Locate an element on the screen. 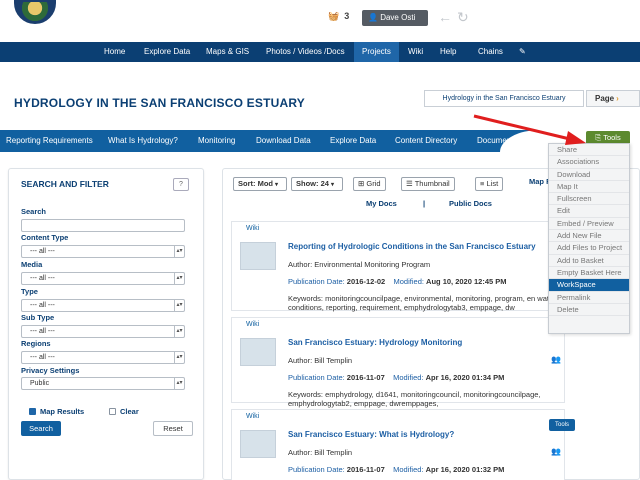 The image size is (640, 480). checkbox-checked-icon is located at coordinates (32, 411).